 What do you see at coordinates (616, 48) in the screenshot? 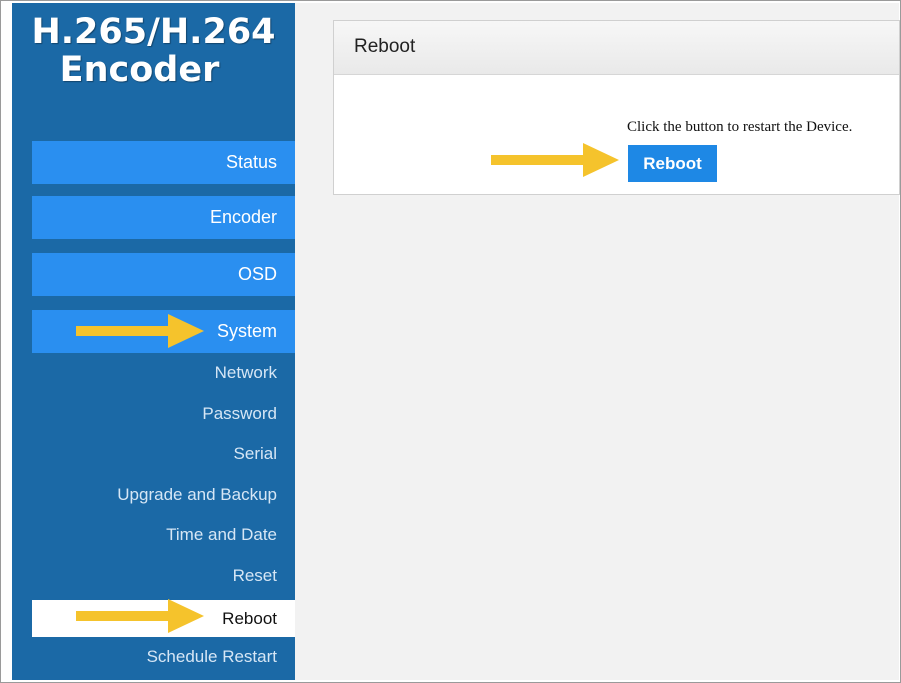
I see `panel-header: Reboot` at bounding box center [616, 48].